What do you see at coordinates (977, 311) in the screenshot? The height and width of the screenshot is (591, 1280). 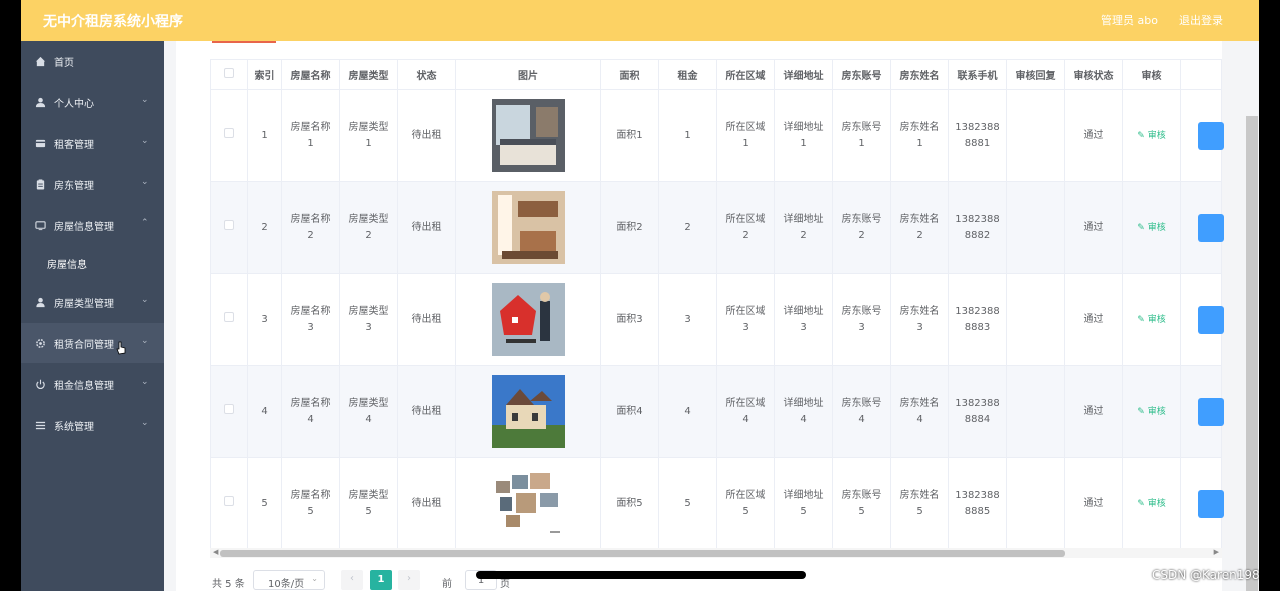 I see `cell-text-line: 1382388` at bounding box center [977, 311].